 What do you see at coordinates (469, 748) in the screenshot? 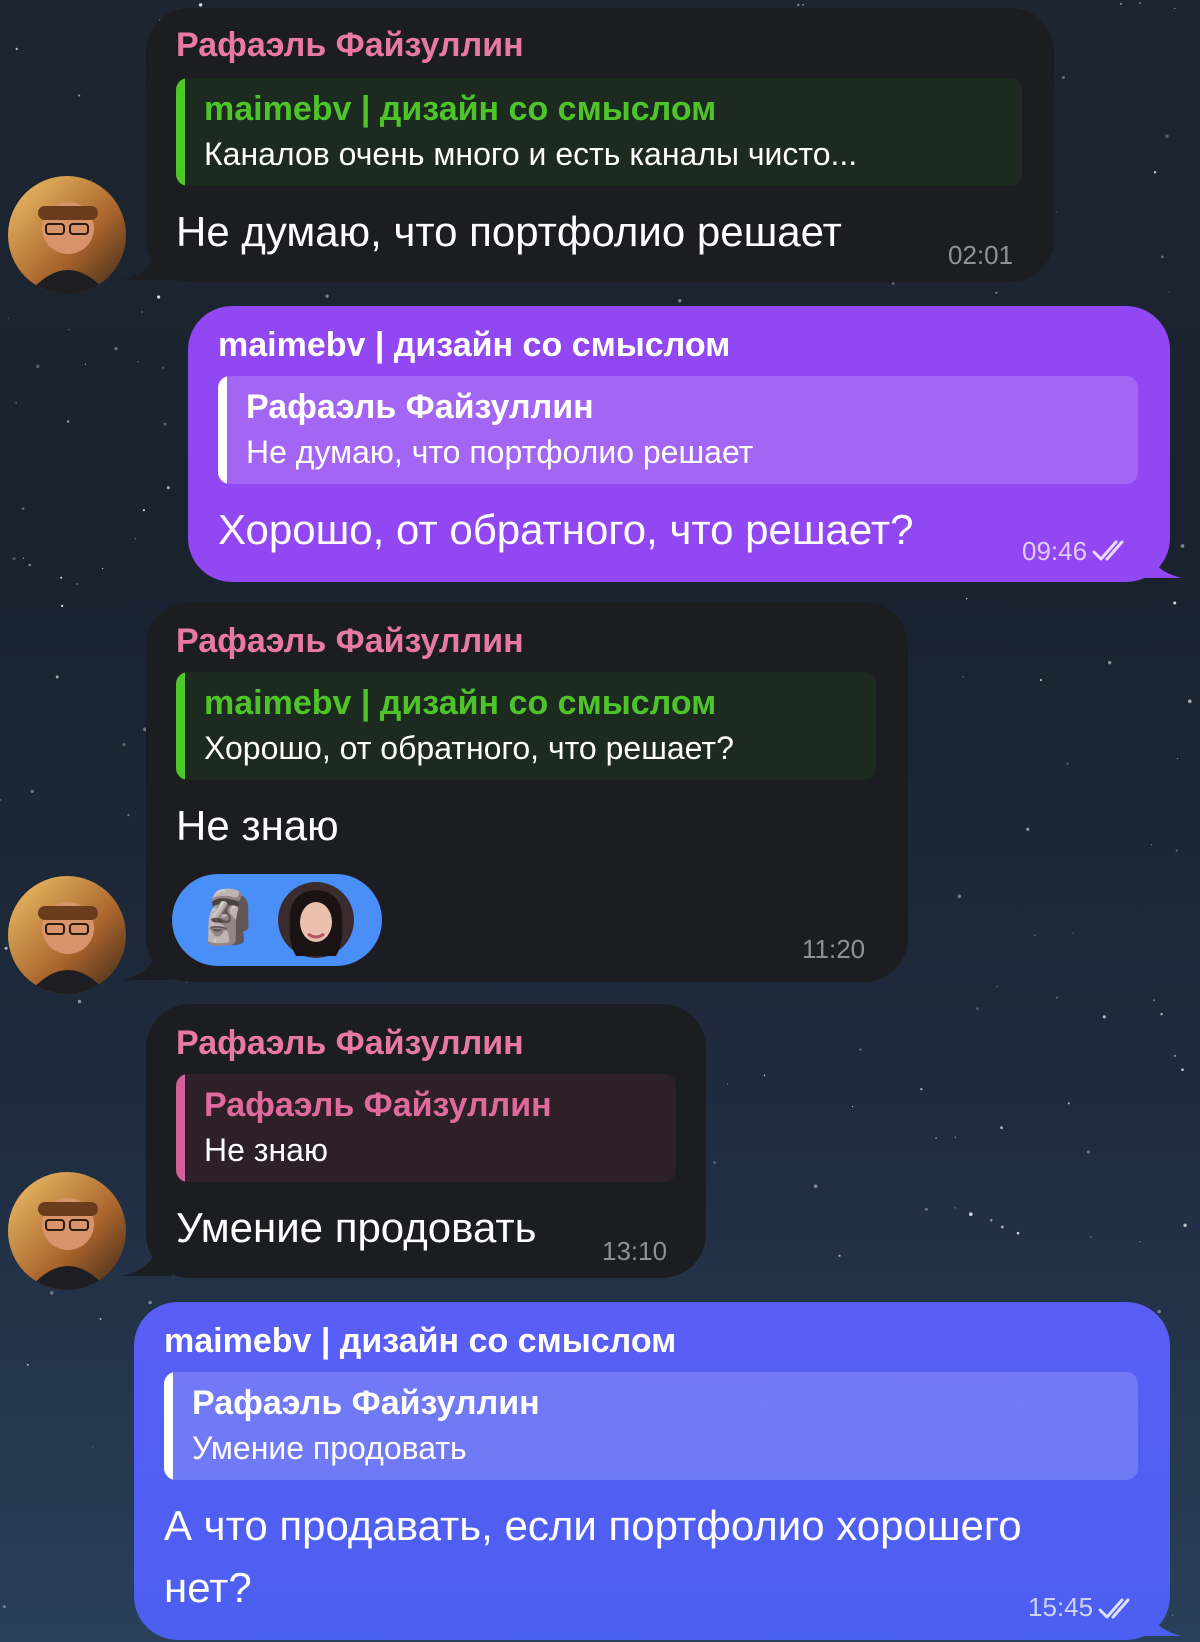
I see `quote-text: Хорошо, от обратного, что решает?` at bounding box center [469, 748].